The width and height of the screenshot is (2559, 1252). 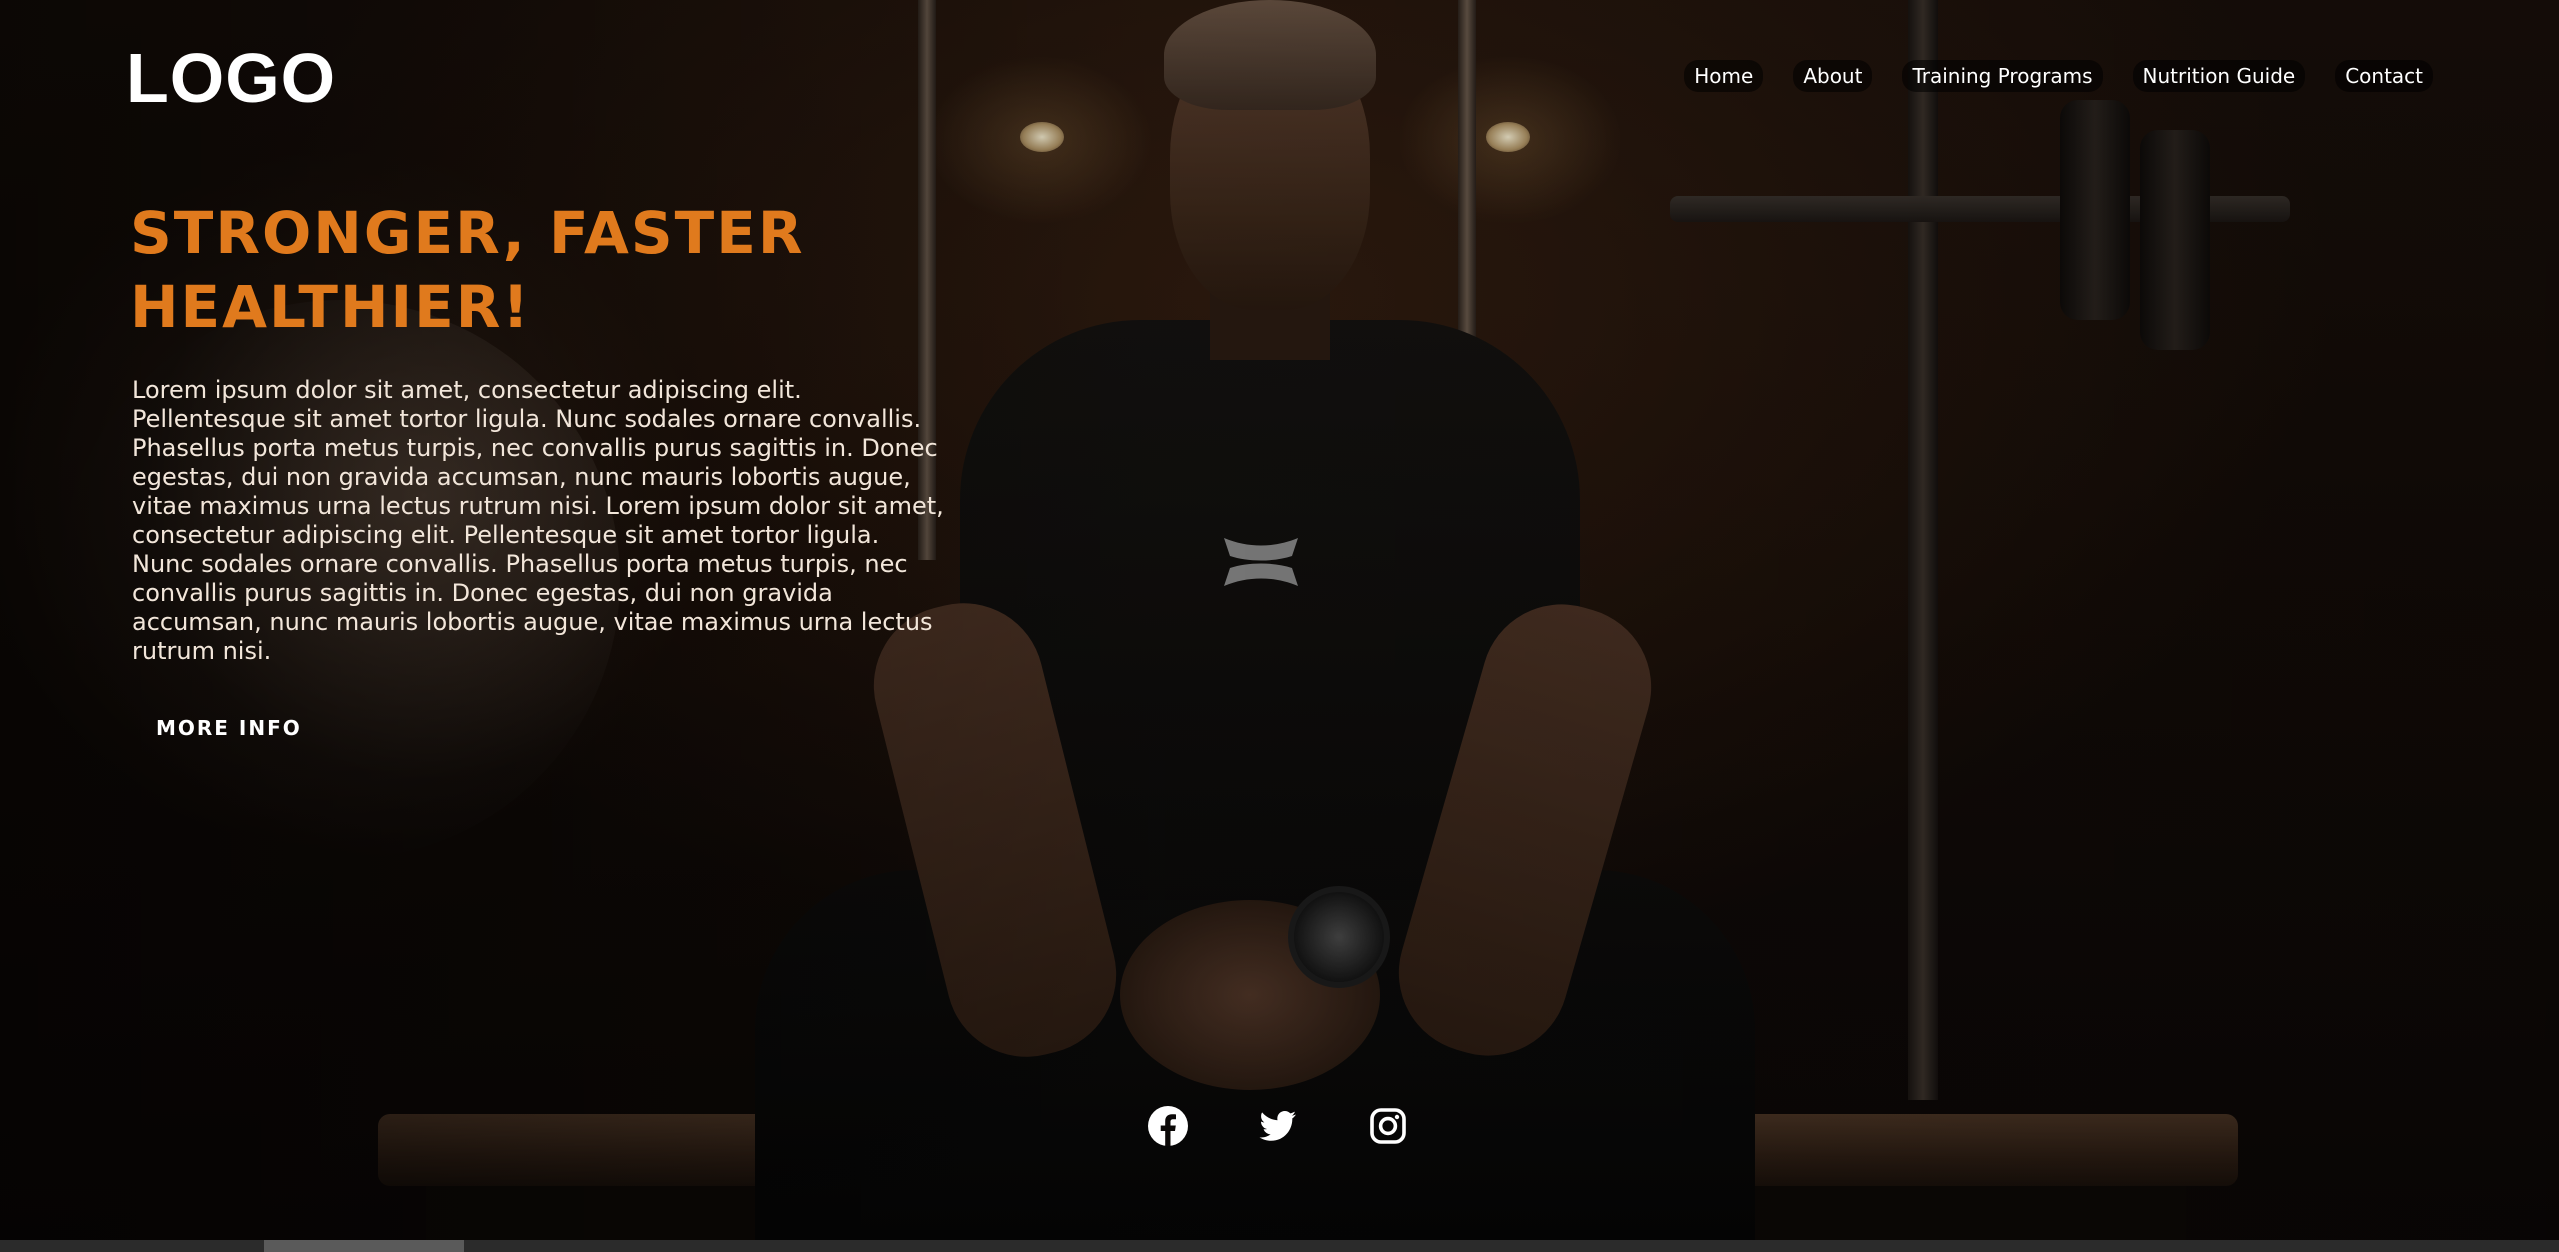 What do you see at coordinates (364, 1246) in the screenshot?
I see `scrollbar-thumb` at bounding box center [364, 1246].